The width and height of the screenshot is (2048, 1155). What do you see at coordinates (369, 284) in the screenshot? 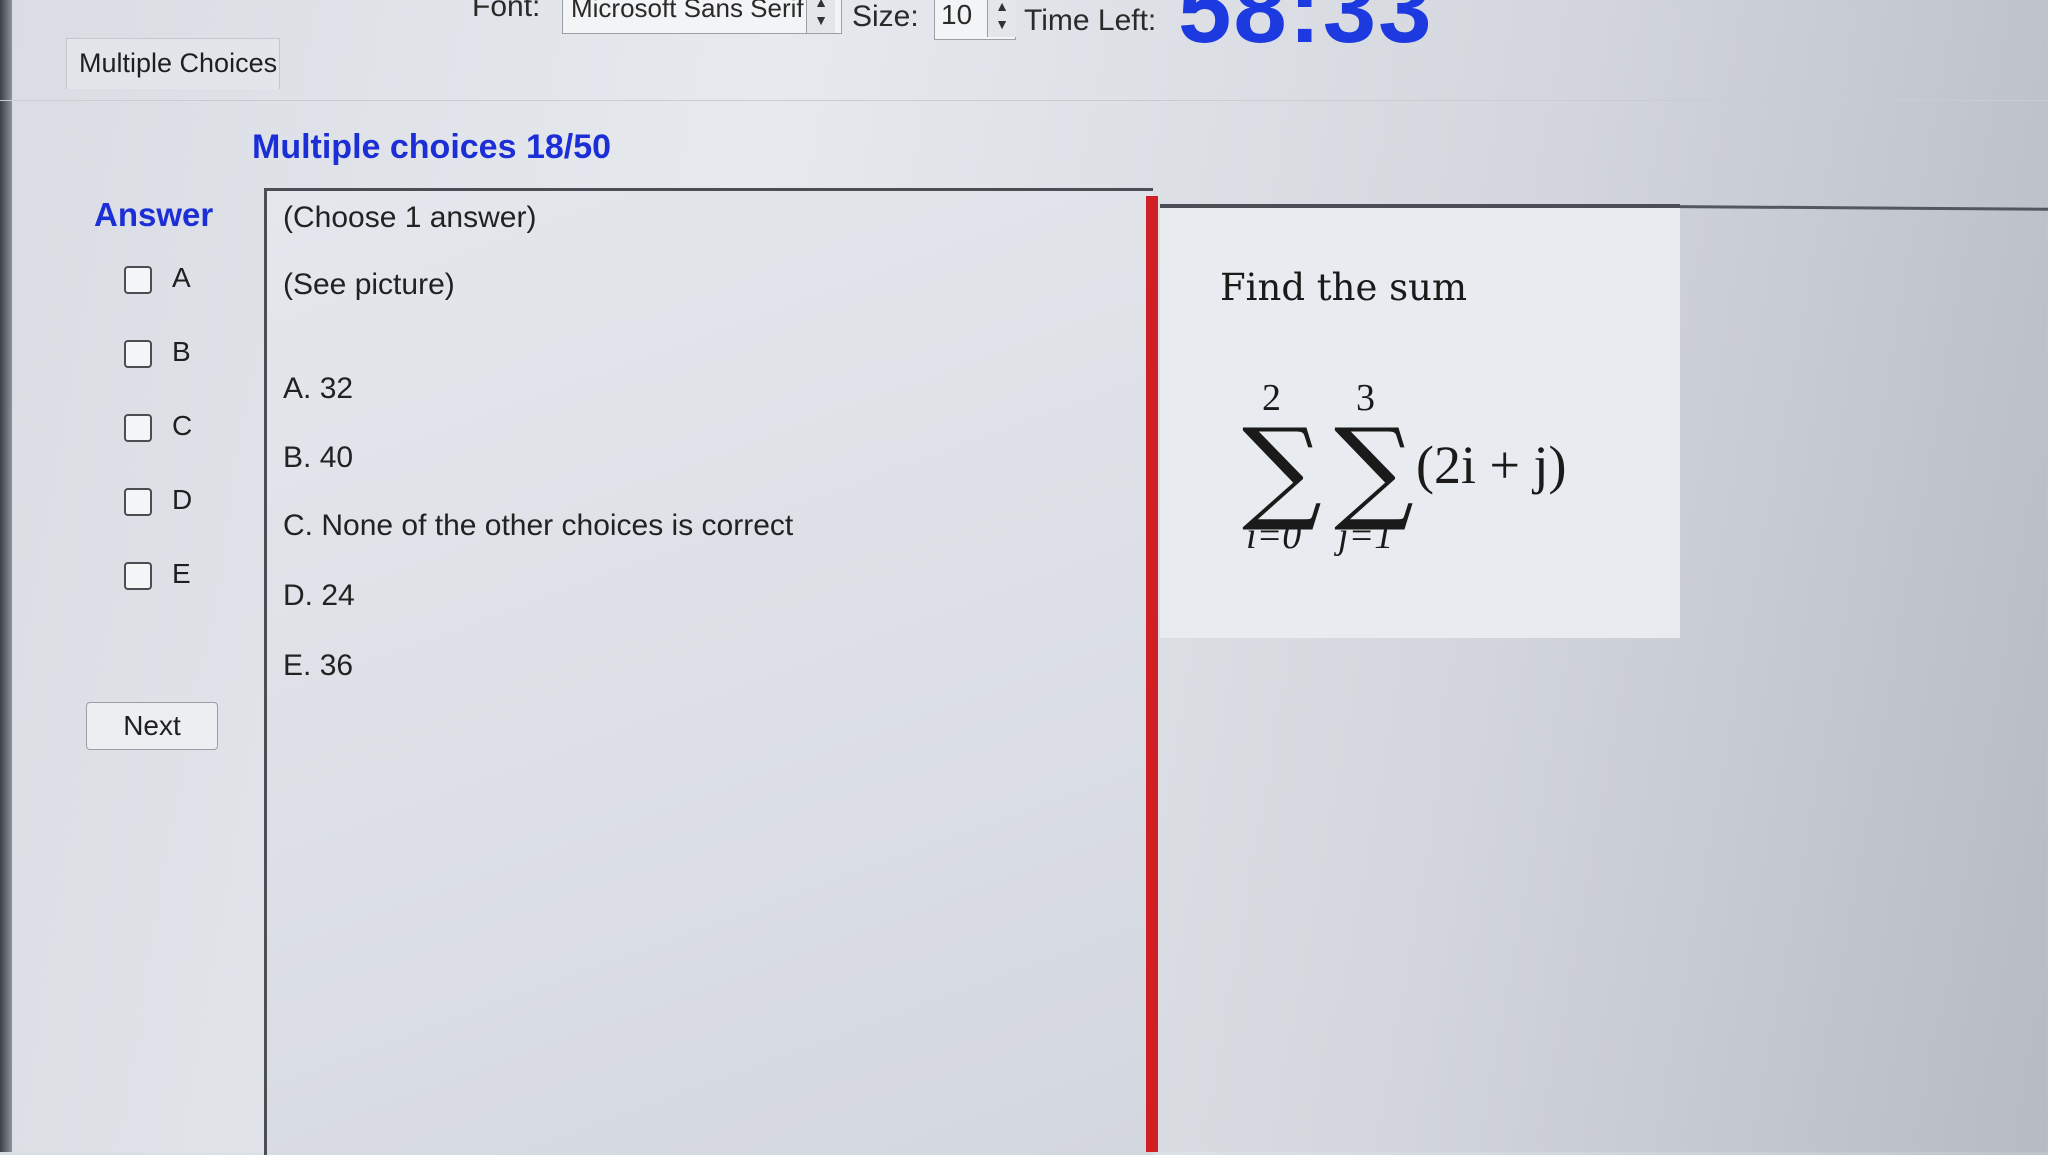
I see `question-see-picture: (See picture)` at bounding box center [369, 284].